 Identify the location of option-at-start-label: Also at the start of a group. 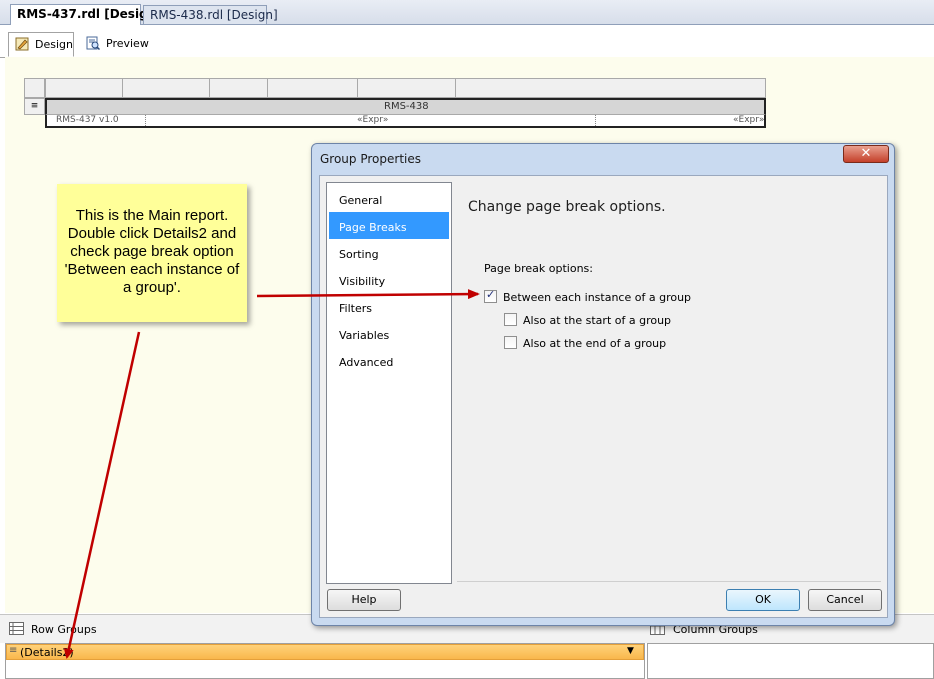
(597, 320).